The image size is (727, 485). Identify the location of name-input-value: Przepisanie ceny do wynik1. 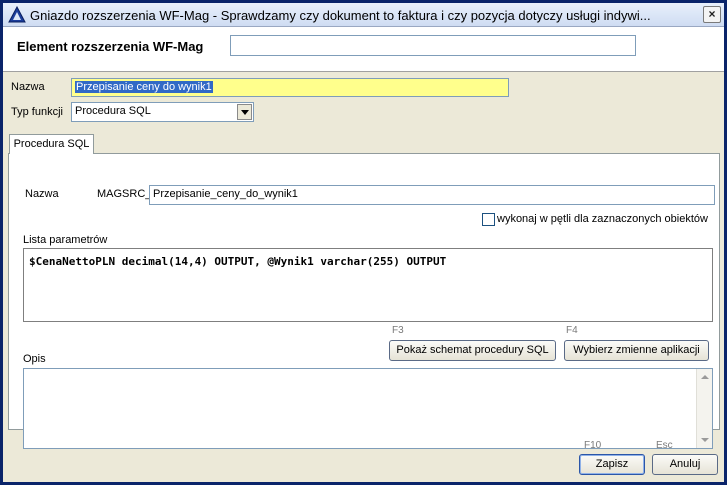
(144, 87).